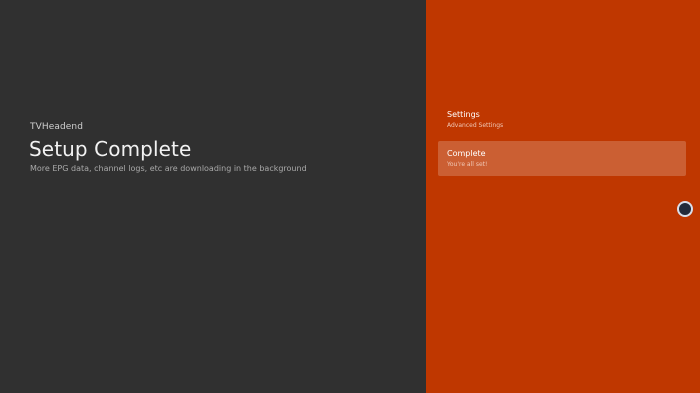 This screenshot has width=700, height=393. What do you see at coordinates (475, 125) in the screenshot?
I see `settings-action-sublabel: Advanced Settings` at bounding box center [475, 125].